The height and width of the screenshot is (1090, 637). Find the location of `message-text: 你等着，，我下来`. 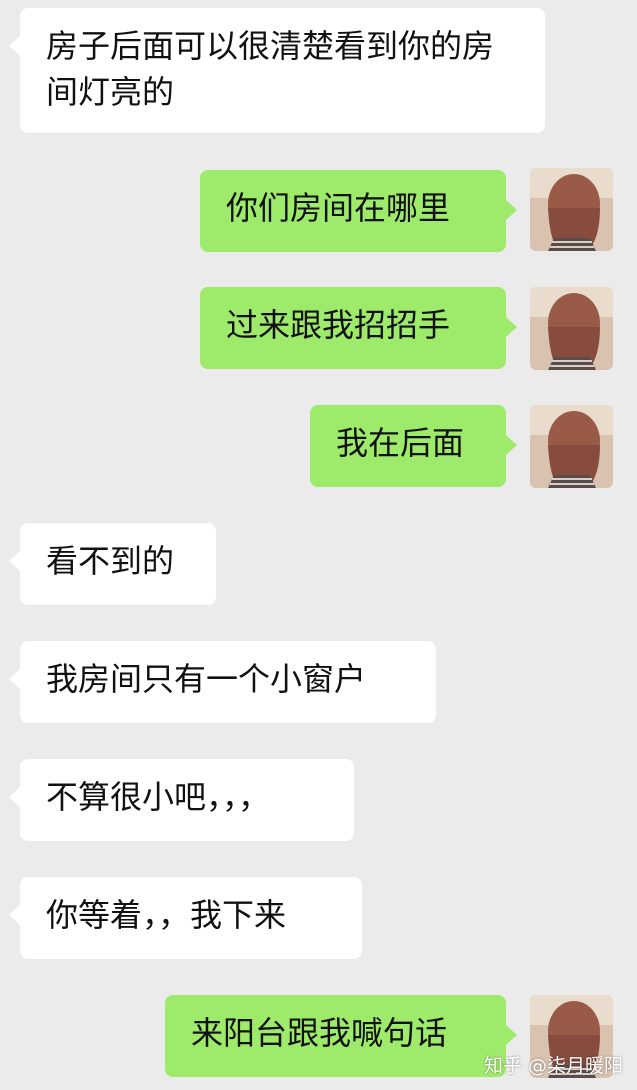

message-text: 你等着，，我下来 is located at coordinates (166, 915).